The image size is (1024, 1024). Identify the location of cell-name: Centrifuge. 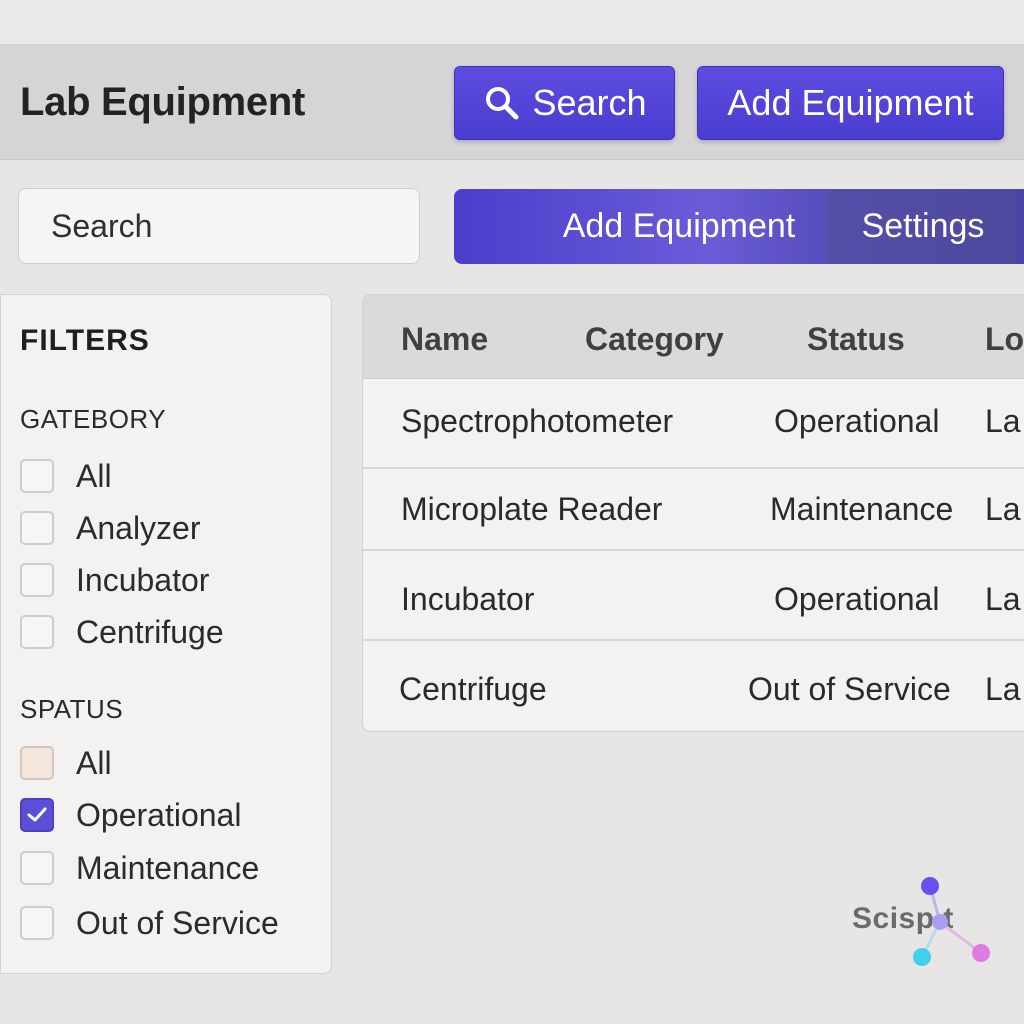
(473, 689).